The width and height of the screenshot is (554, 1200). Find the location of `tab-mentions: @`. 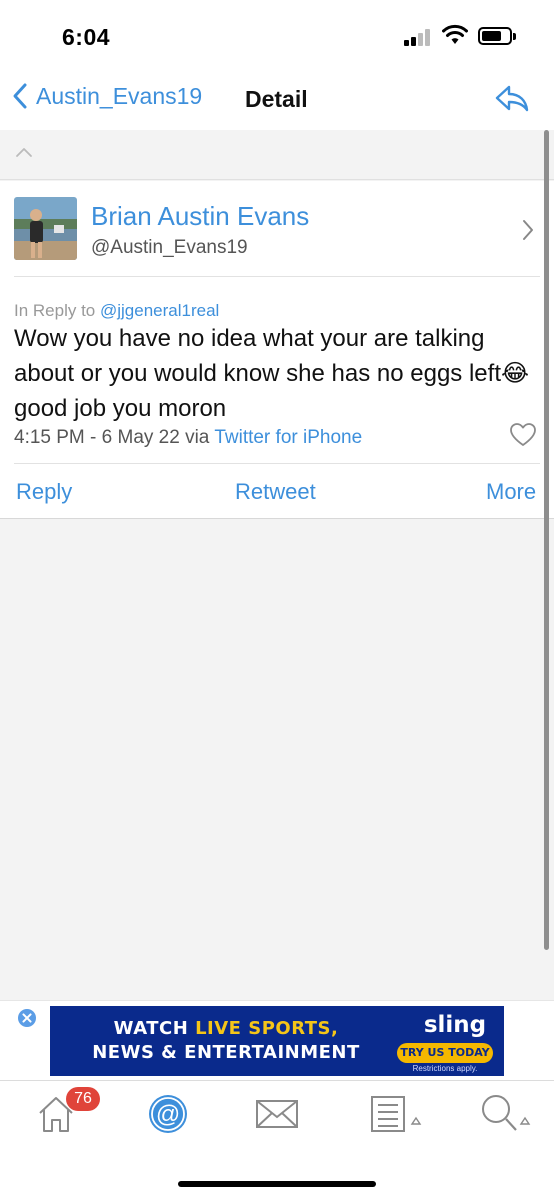

tab-mentions: @ is located at coordinates (168, 1116).